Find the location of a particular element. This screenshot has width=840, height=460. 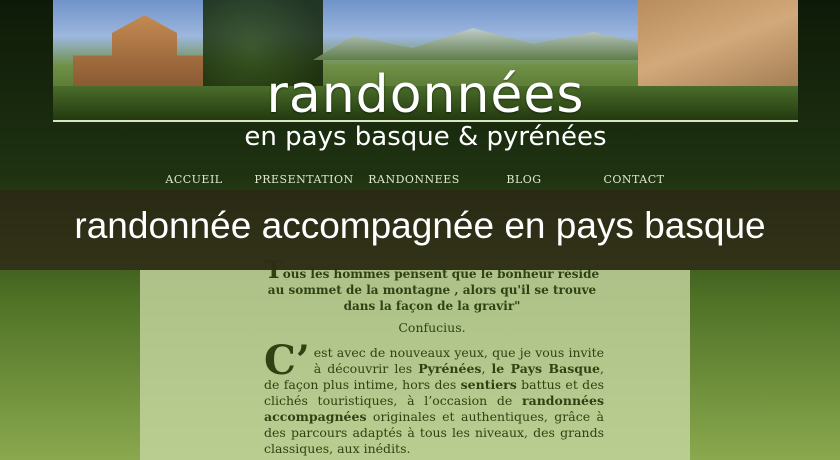

nav-accueil: ACCUEIL is located at coordinates (193, 179).